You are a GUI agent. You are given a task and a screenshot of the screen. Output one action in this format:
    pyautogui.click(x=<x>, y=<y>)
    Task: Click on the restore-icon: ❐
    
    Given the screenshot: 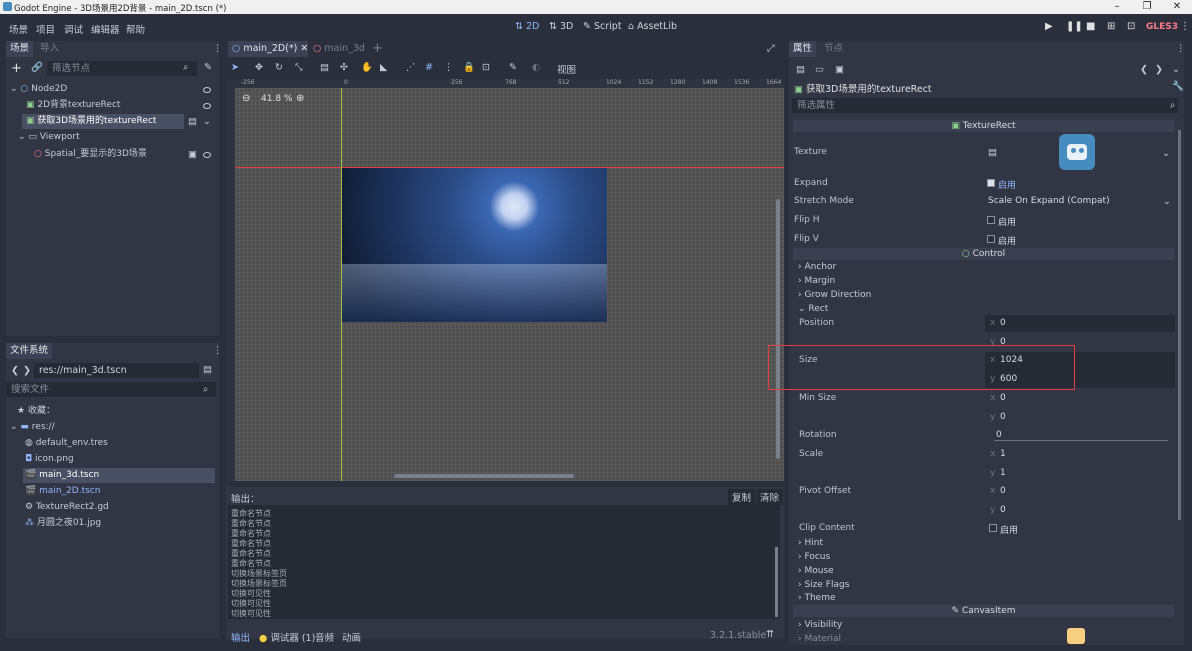 What is the action you would take?
    pyautogui.click(x=1147, y=7)
    